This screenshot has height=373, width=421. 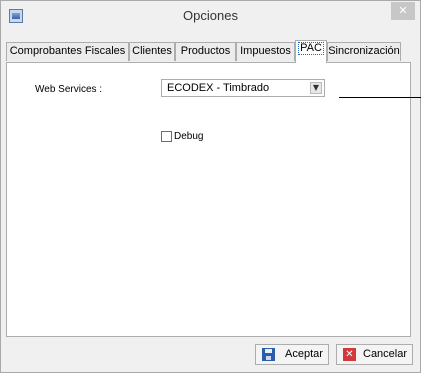 I want to click on accept-button: Aceptar, so click(x=292, y=354).